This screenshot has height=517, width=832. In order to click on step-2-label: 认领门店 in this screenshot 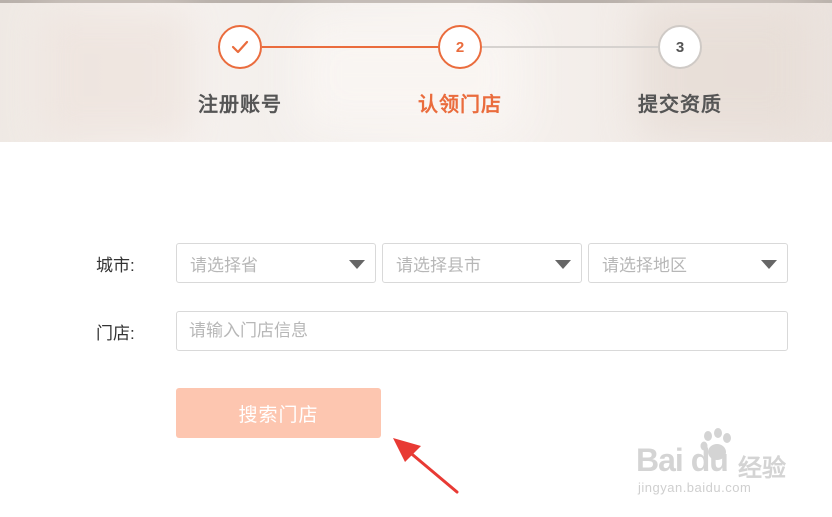, I will do `click(460, 105)`.